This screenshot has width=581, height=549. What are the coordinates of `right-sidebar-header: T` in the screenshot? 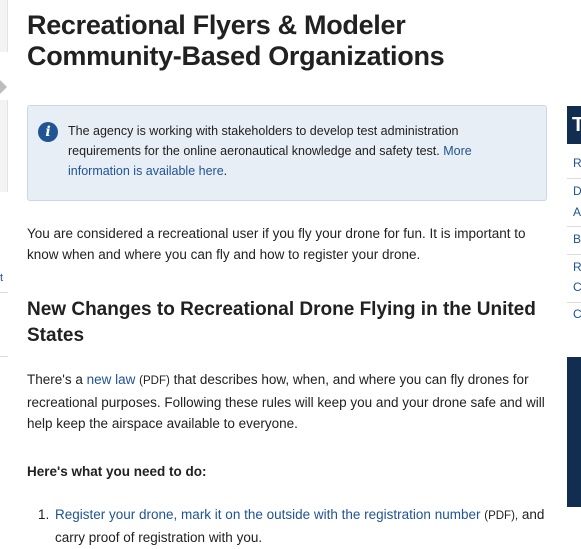 It's located at (574, 125).